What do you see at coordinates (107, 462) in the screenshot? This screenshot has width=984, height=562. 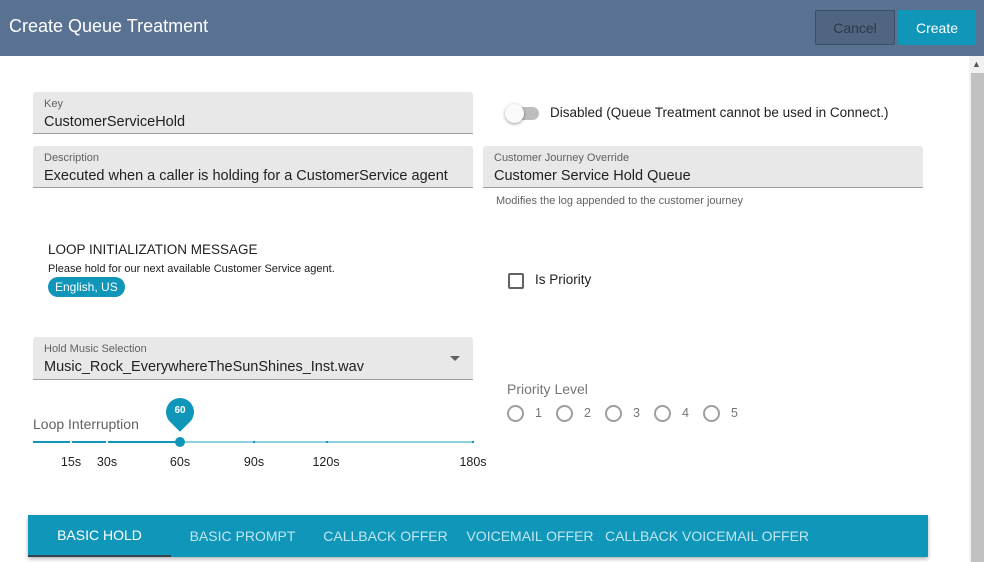 I see `slider-tick-label: 30s` at bounding box center [107, 462].